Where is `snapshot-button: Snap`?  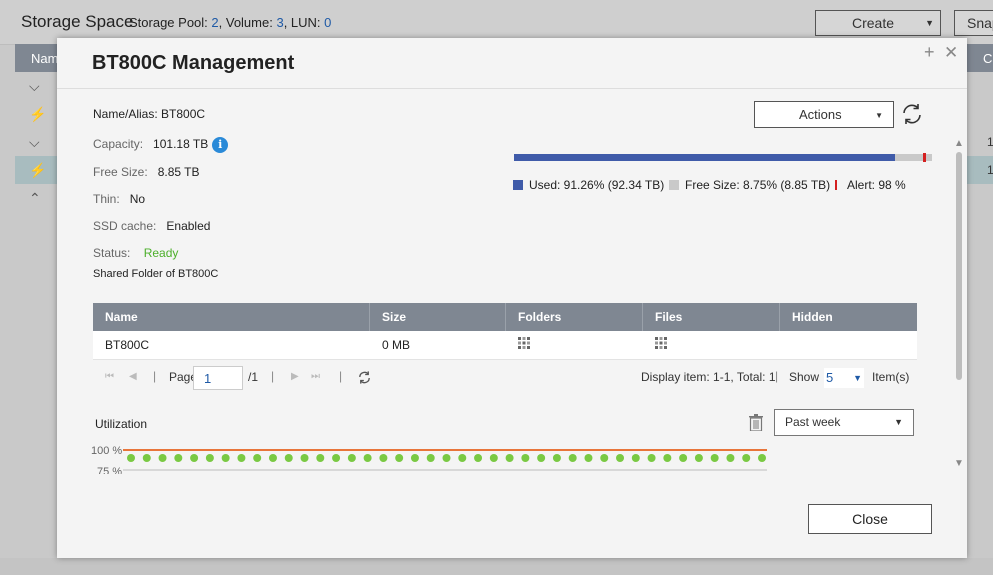
snapshot-button: Snap is located at coordinates (973, 23).